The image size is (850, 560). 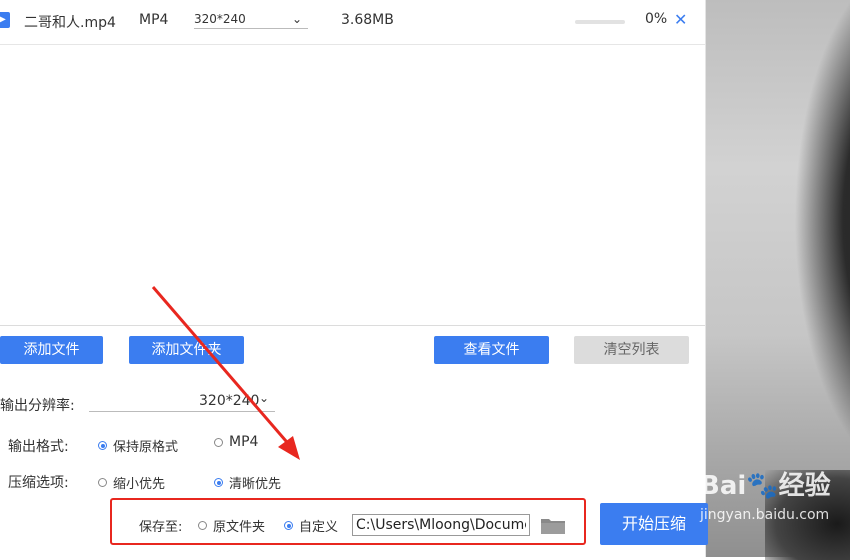 What do you see at coordinates (51, 350) in the screenshot?
I see `add-file-button: 添加文件` at bounding box center [51, 350].